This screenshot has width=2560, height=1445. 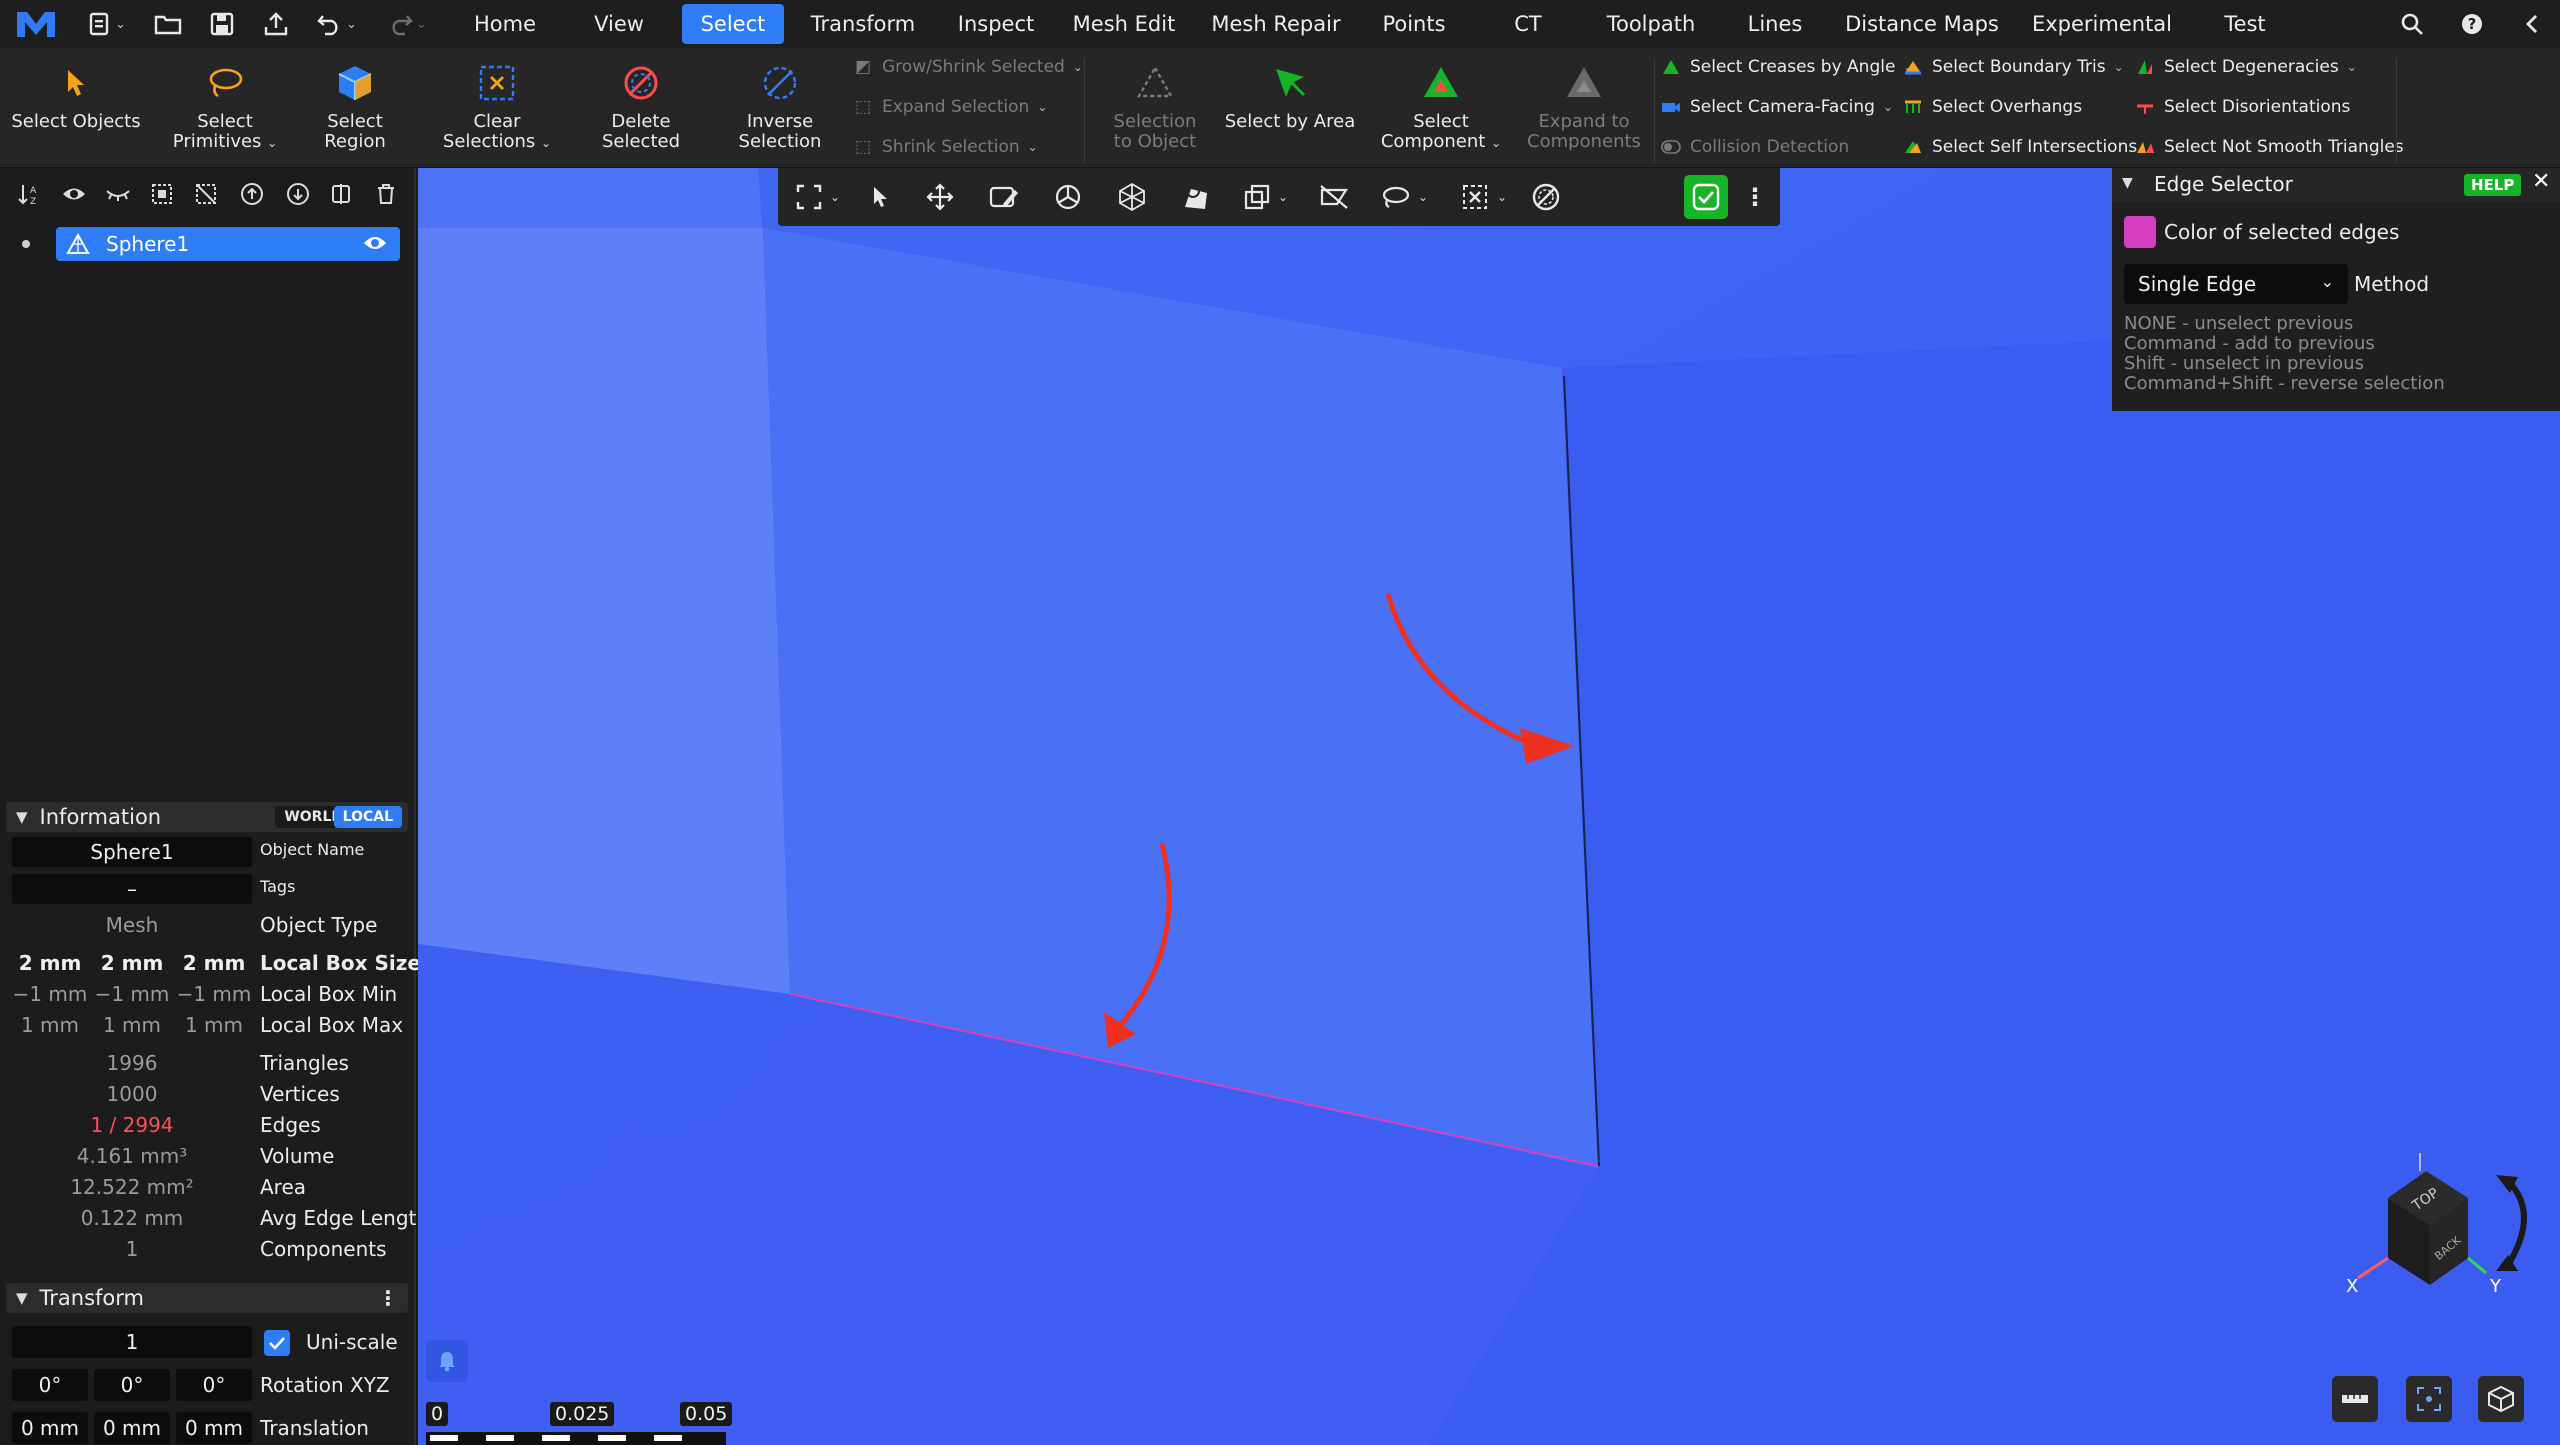 What do you see at coordinates (1441, 112) in the screenshot?
I see `select-component-button: Select Component ⌄` at bounding box center [1441, 112].